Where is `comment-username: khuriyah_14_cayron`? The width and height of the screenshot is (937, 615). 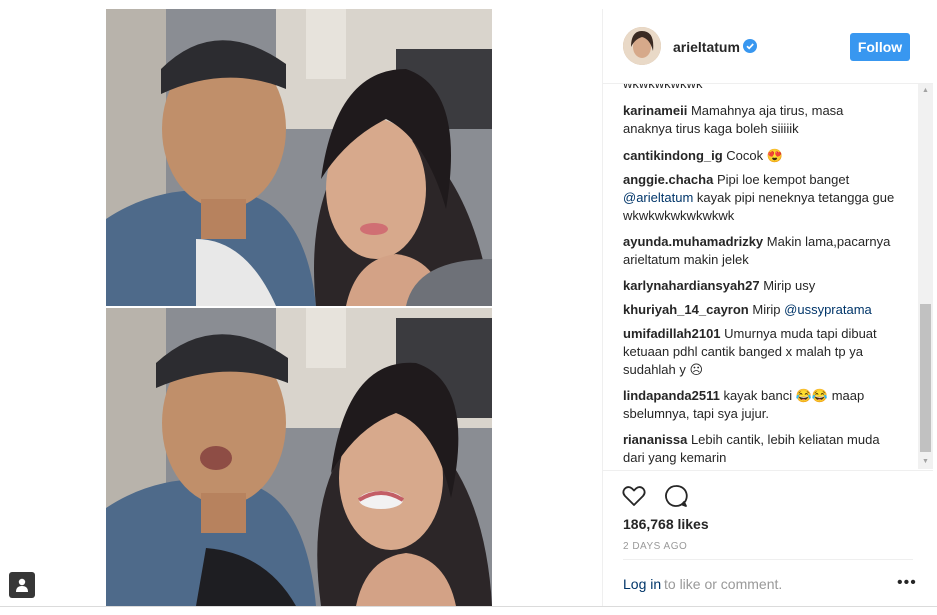
comment-username: khuriyah_14_cayron is located at coordinates (686, 309).